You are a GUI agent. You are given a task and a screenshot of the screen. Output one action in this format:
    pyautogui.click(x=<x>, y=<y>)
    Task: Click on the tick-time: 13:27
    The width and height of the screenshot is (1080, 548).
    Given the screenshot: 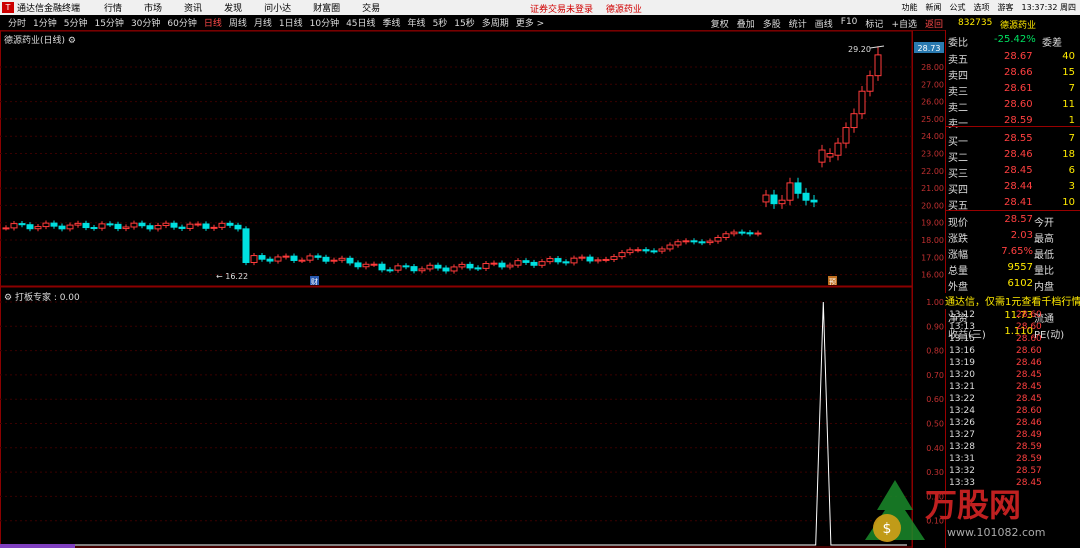 What is the action you would take?
    pyautogui.click(x=962, y=435)
    